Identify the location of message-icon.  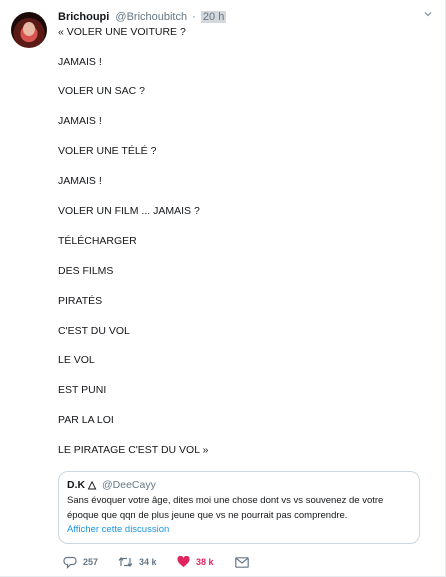
(242, 562).